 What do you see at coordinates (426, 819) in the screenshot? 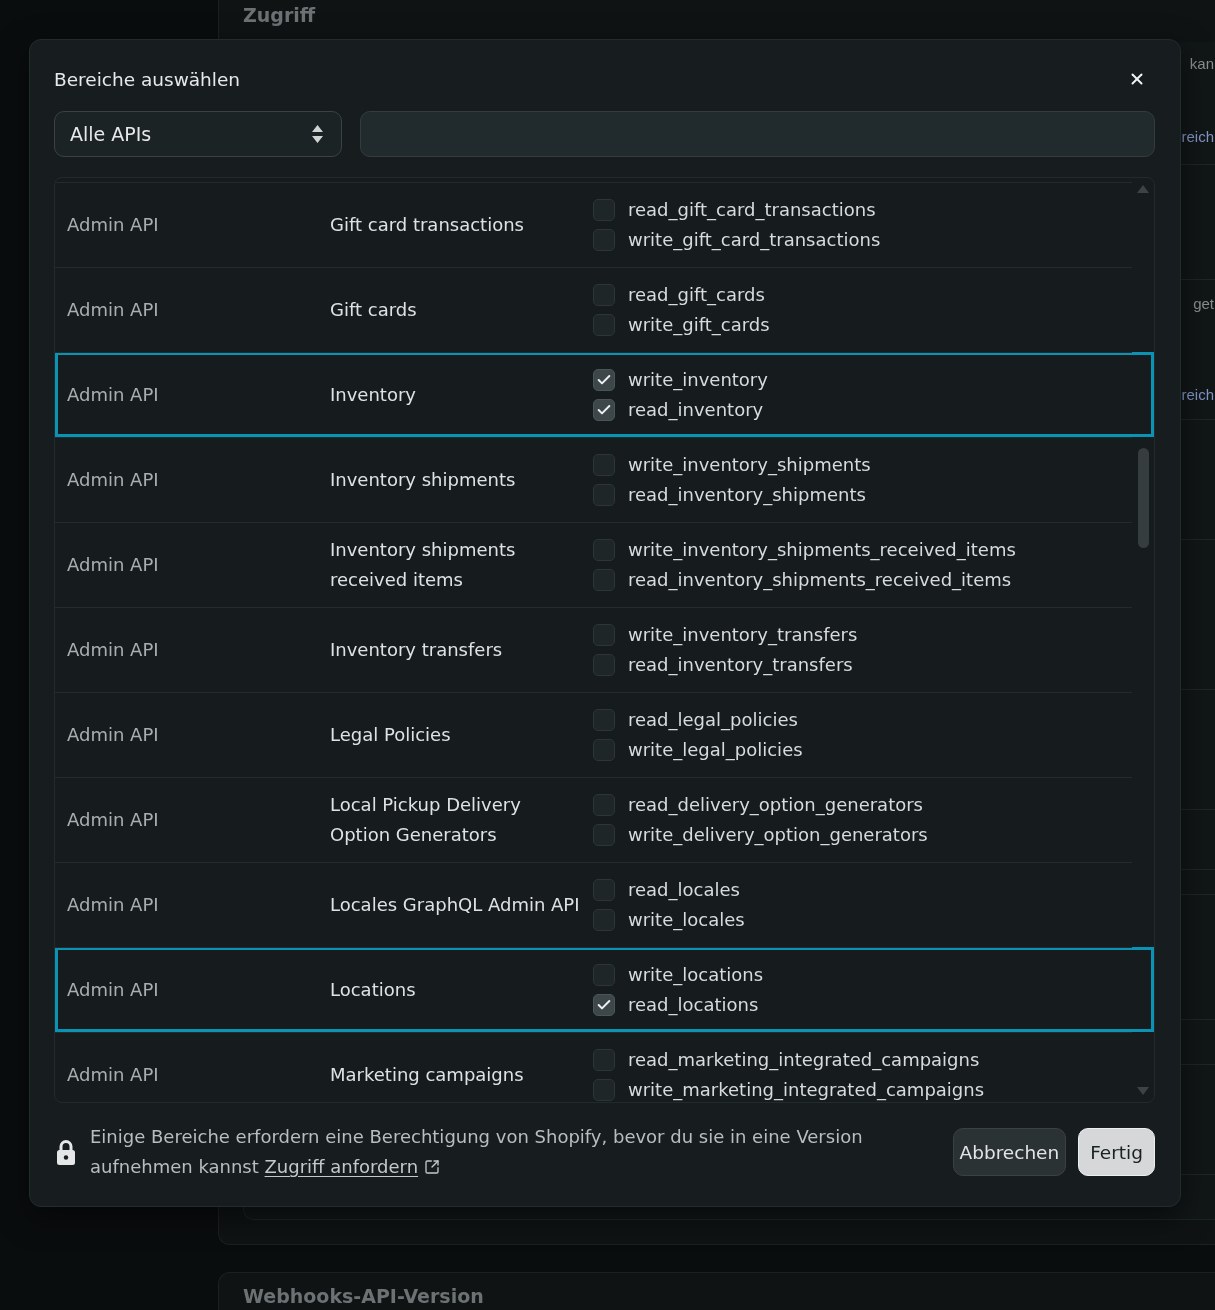
I see `scope-group-name: Local Pickup Delivery Option Generators` at bounding box center [426, 819].